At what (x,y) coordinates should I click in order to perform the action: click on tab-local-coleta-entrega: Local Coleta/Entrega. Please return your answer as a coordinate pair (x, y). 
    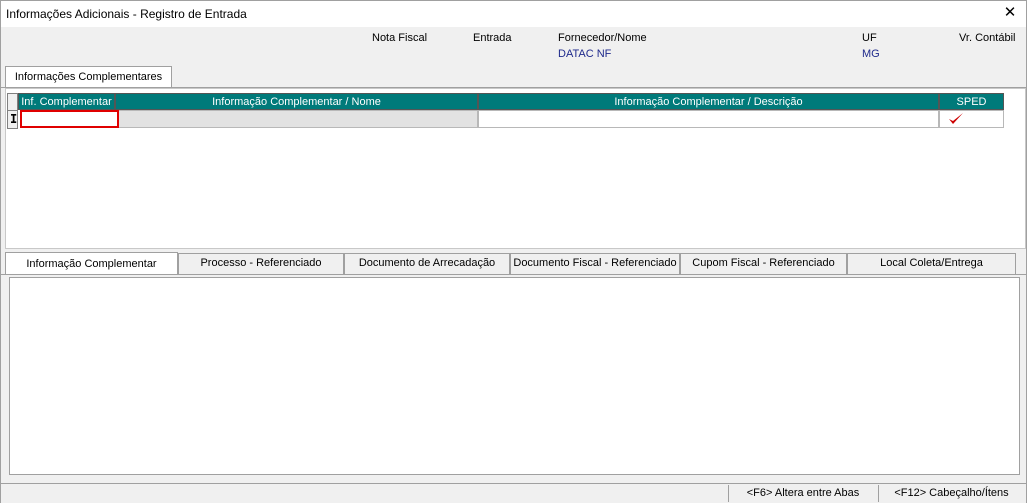
    Looking at the image, I should click on (931, 263).